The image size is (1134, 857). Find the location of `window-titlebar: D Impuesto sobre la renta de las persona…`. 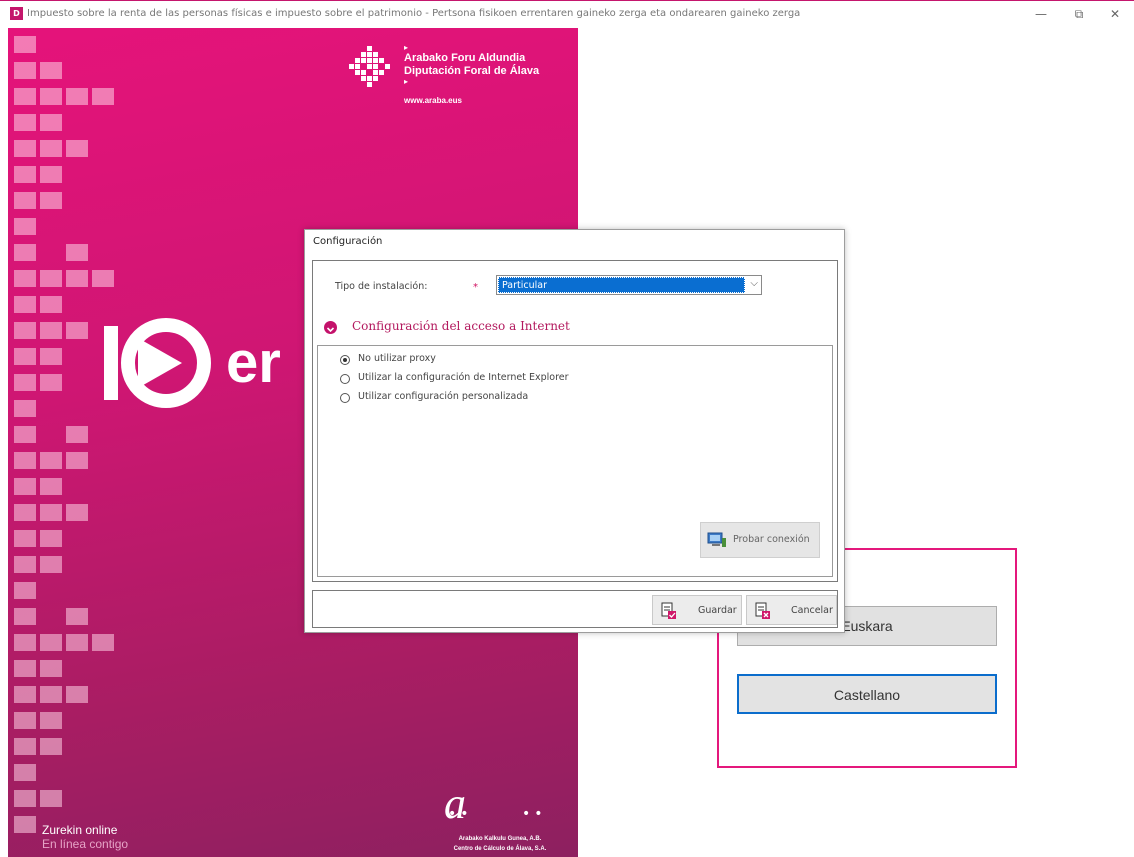

window-titlebar: D Impuesto sobre la renta de las persona… is located at coordinates (567, 14).